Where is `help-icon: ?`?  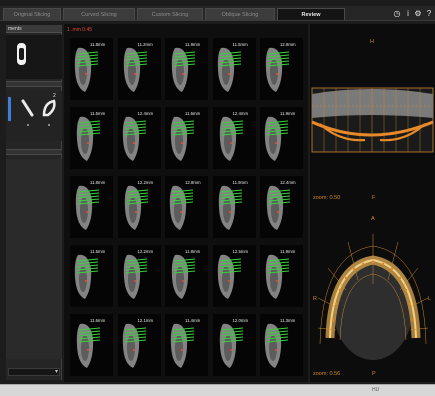 help-icon: ? is located at coordinates (429, 14).